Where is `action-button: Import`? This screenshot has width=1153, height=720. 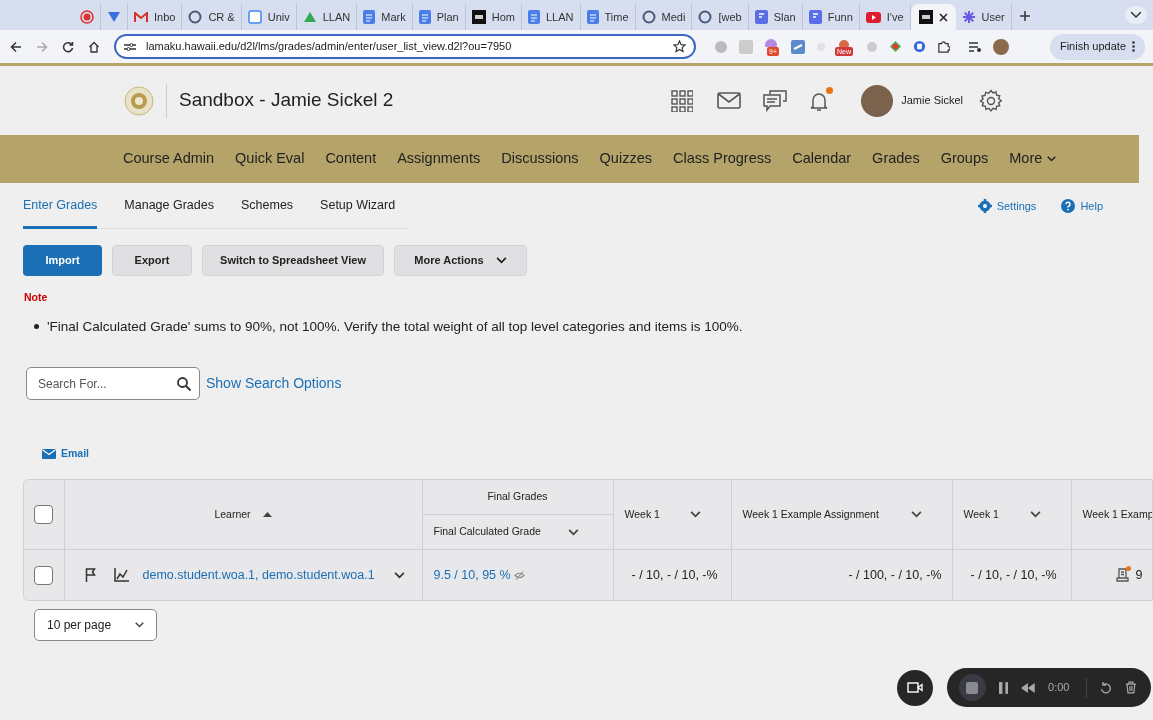 action-button: Import is located at coordinates (62, 260).